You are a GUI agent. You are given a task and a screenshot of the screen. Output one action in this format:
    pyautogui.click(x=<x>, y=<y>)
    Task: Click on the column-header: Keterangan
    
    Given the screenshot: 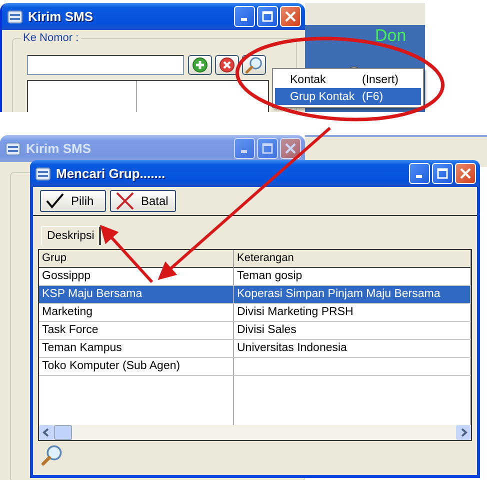 What is the action you would take?
    pyautogui.click(x=352, y=259)
    